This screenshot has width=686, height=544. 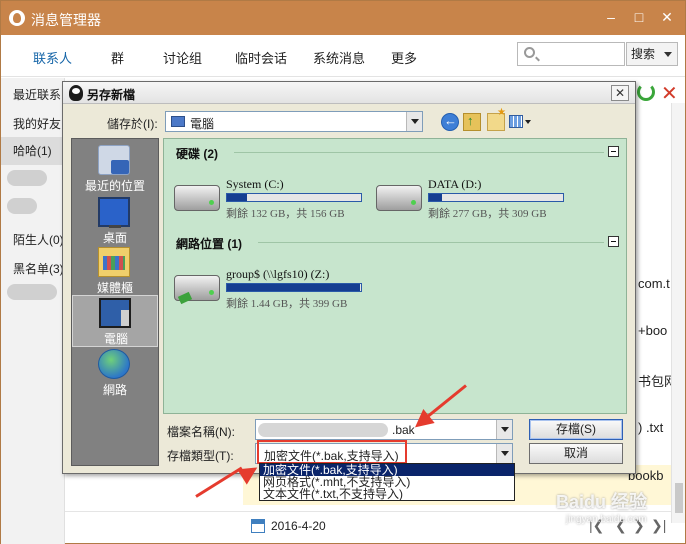 What do you see at coordinates (114, 238) in the screenshot?
I see `place-label: 桌面` at bounding box center [114, 238].